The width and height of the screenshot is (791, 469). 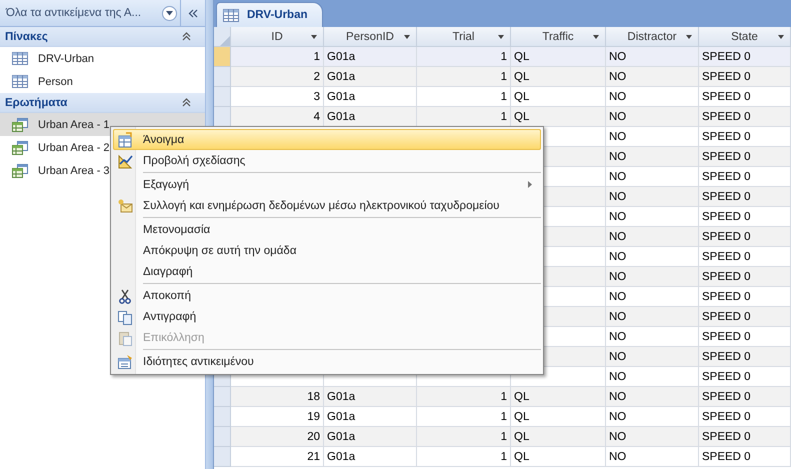 What do you see at coordinates (277, 437) in the screenshot?
I see `table-cell: 20` at bounding box center [277, 437].